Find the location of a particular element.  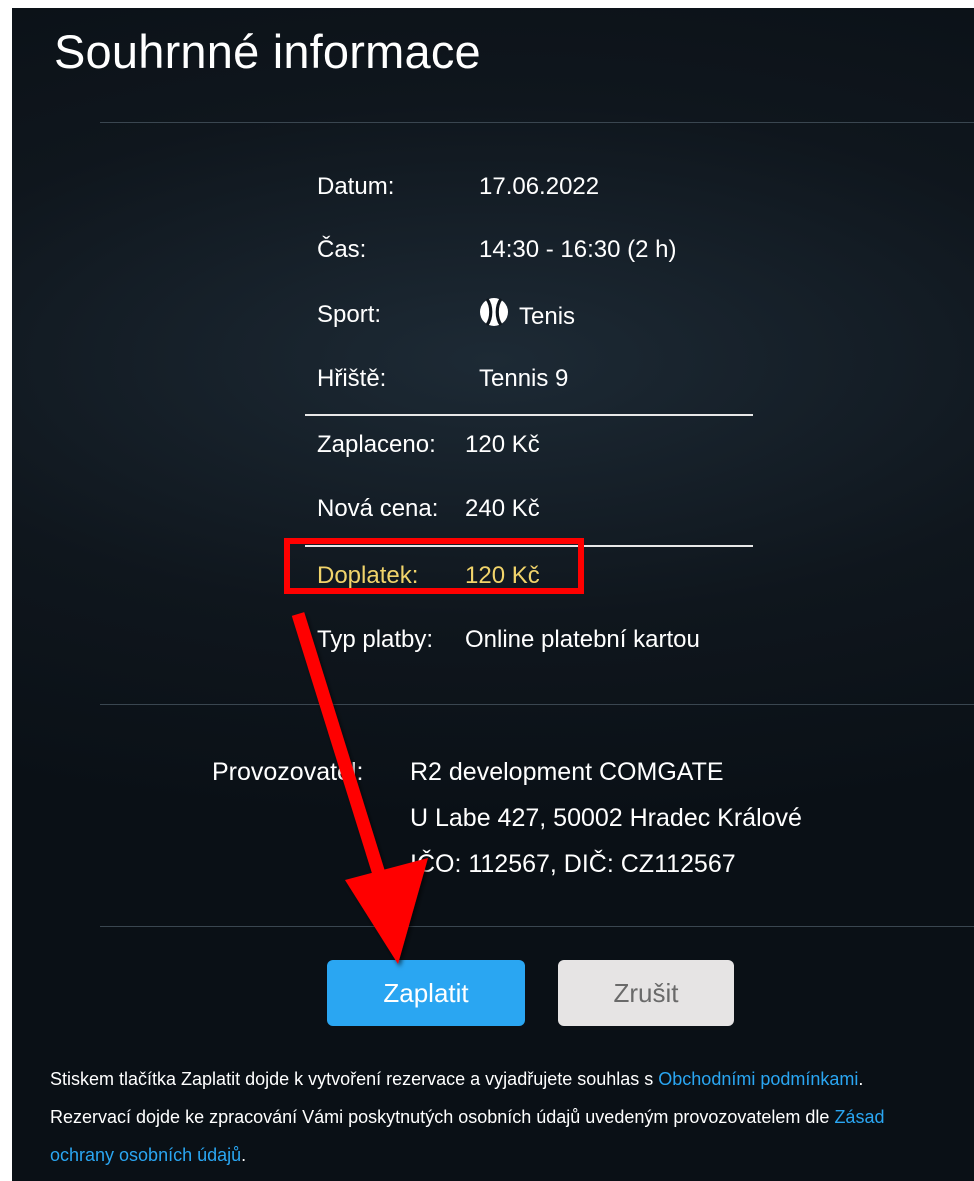

annotation-arrow-icon is located at coordinates (359, 788).